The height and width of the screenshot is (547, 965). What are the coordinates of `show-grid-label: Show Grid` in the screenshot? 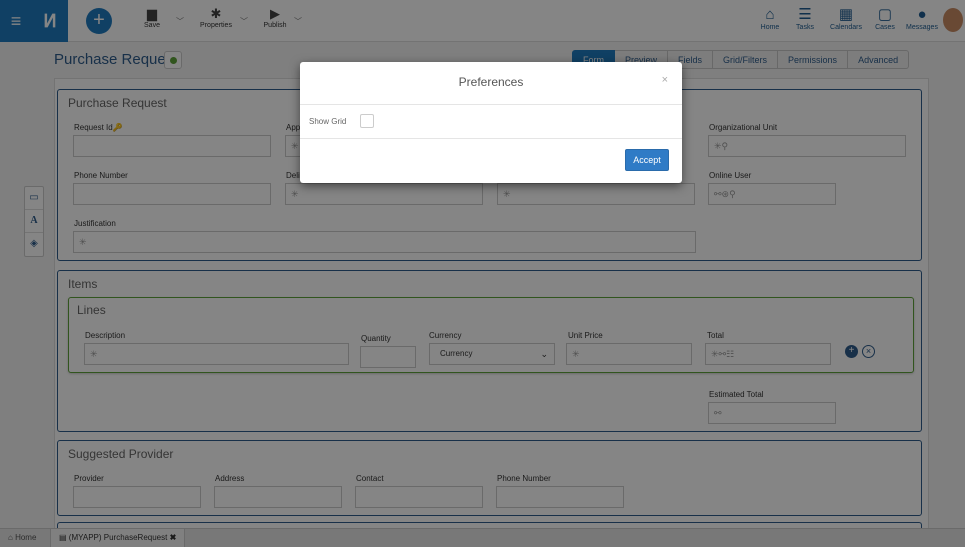 It's located at (328, 121).